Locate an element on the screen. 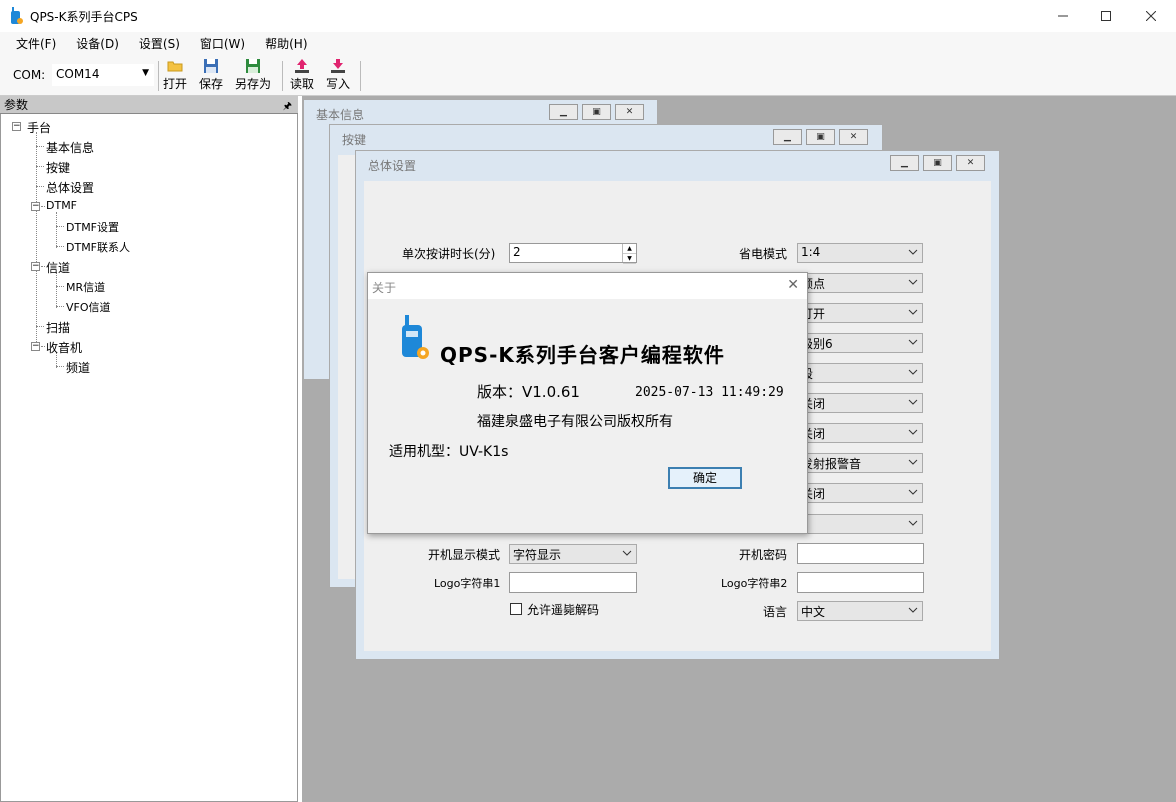 The image size is (1176, 802). tree-node-scan: 扫描 is located at coordinates (58, 327).